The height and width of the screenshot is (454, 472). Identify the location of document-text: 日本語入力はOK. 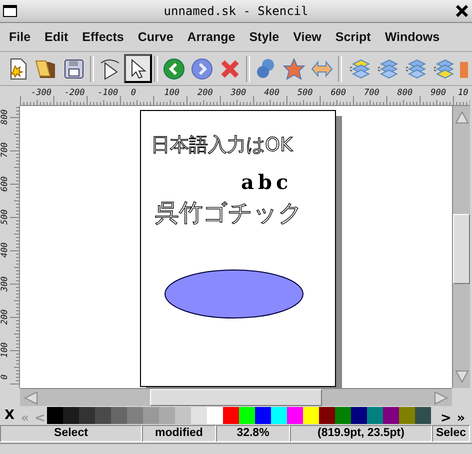
(221, 145).